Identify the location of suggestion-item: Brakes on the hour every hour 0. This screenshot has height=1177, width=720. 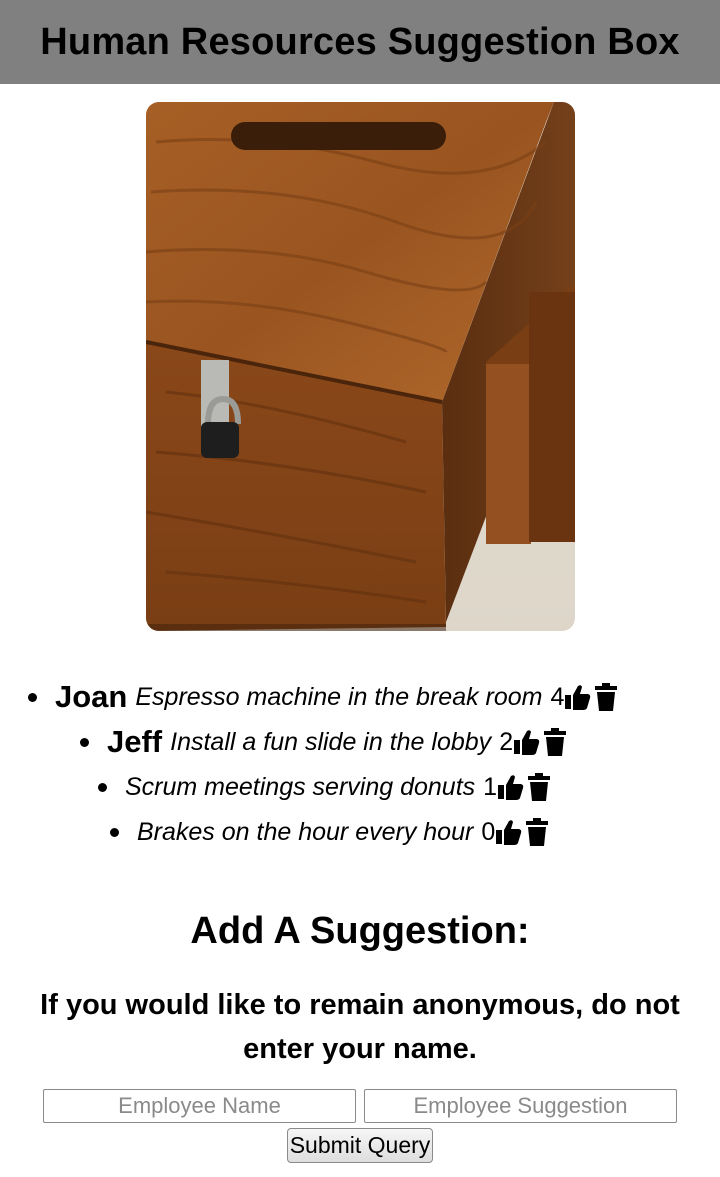
(330, 832).